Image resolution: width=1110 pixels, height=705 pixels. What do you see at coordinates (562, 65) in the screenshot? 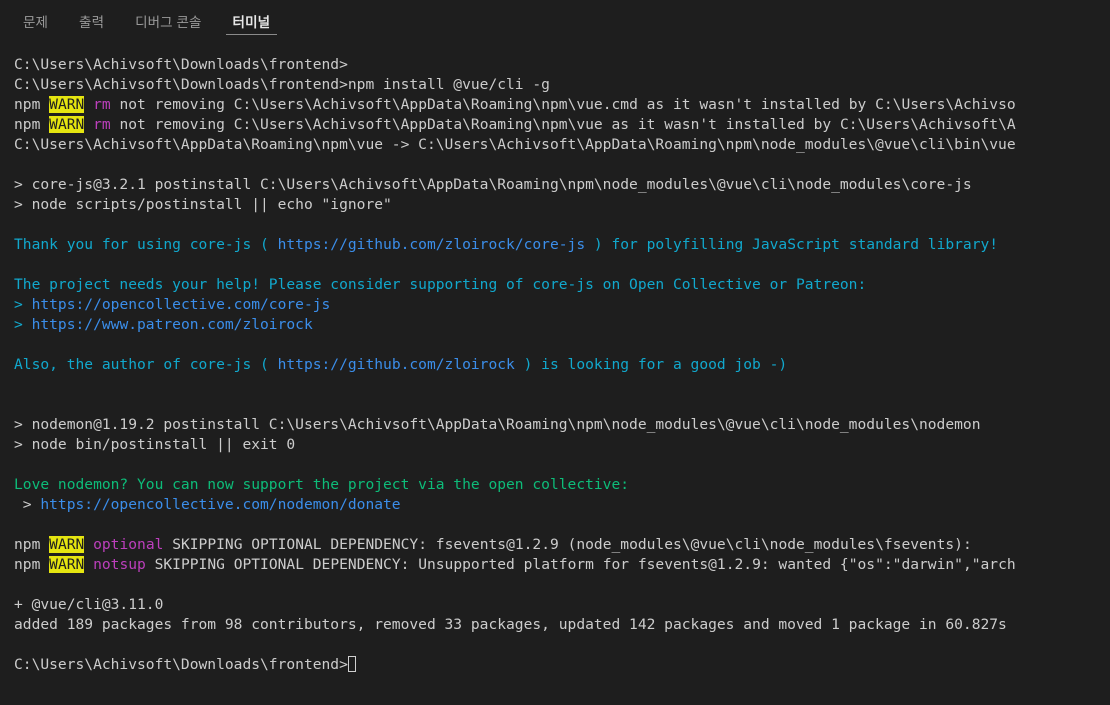
I see `terminal-line: C:\Users\Achivsoft\Downloads\frontend>` at bounding box center [562, 65].